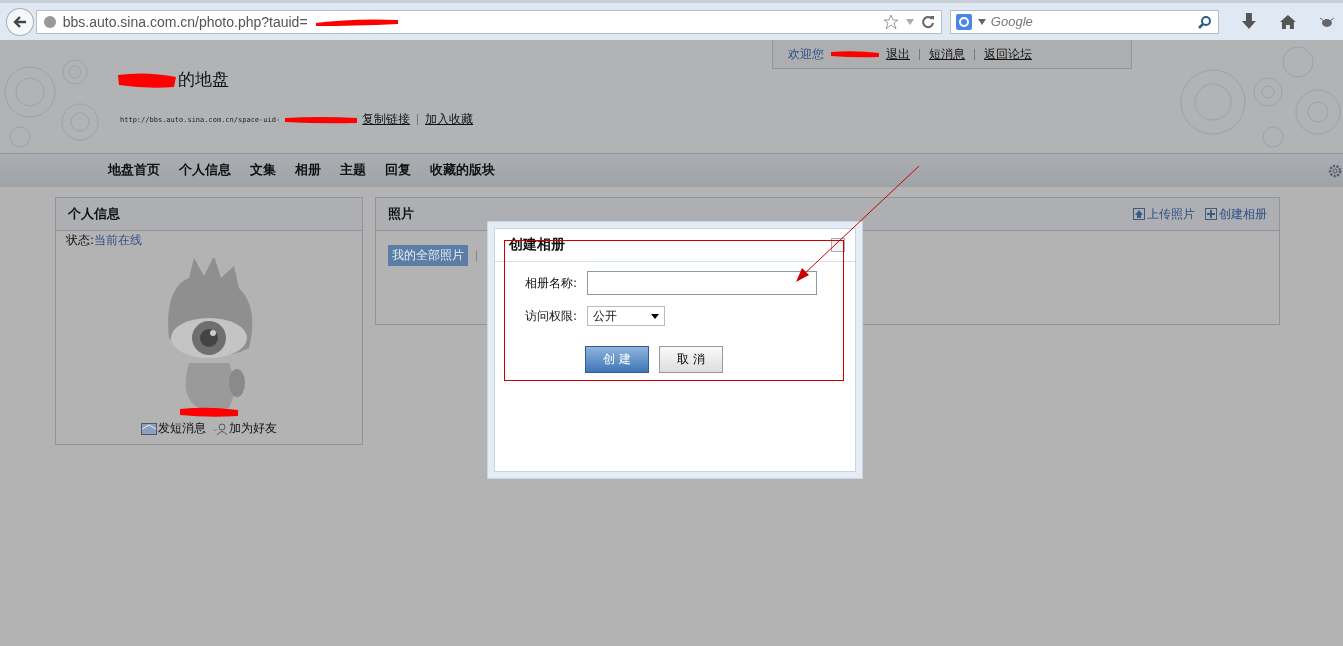 The height and width of the screenshot is (646, 1343). What do you see at coordinates (1236, 214) in the screenshot?
I see `photo-action-link: 创建相册` at bounding box center [1236, 214].